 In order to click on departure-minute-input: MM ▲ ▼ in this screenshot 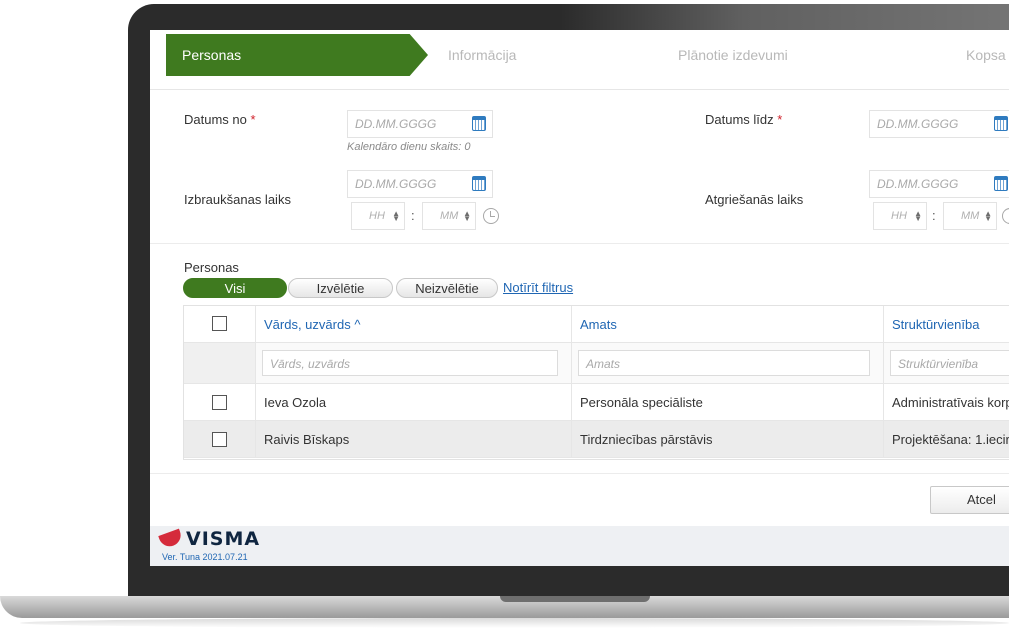, I will do `click(449, 216)`.